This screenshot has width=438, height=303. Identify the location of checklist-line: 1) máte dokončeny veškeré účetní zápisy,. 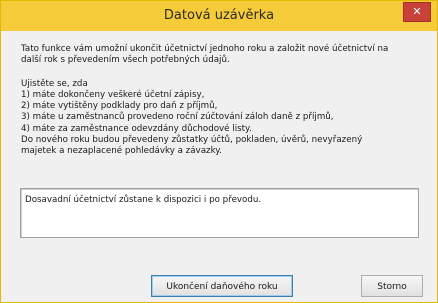
(113, 94).